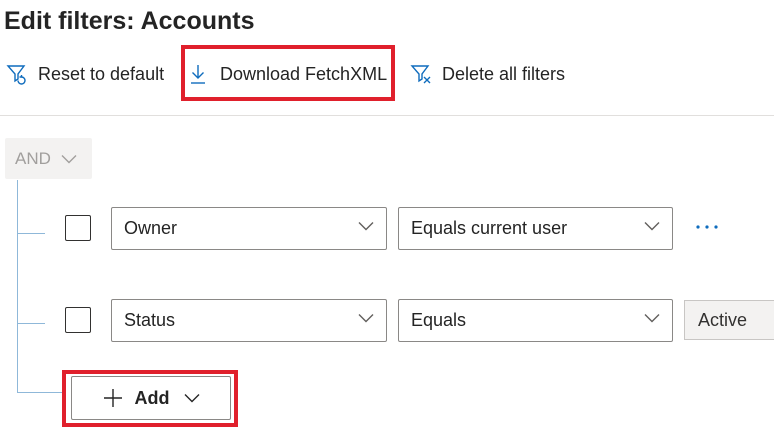 This screenshot has height=434, width=774. What do you see at coordinates (113, 398) in the screenshot?
I see `plus-icon` at bounding box center [113, 398].